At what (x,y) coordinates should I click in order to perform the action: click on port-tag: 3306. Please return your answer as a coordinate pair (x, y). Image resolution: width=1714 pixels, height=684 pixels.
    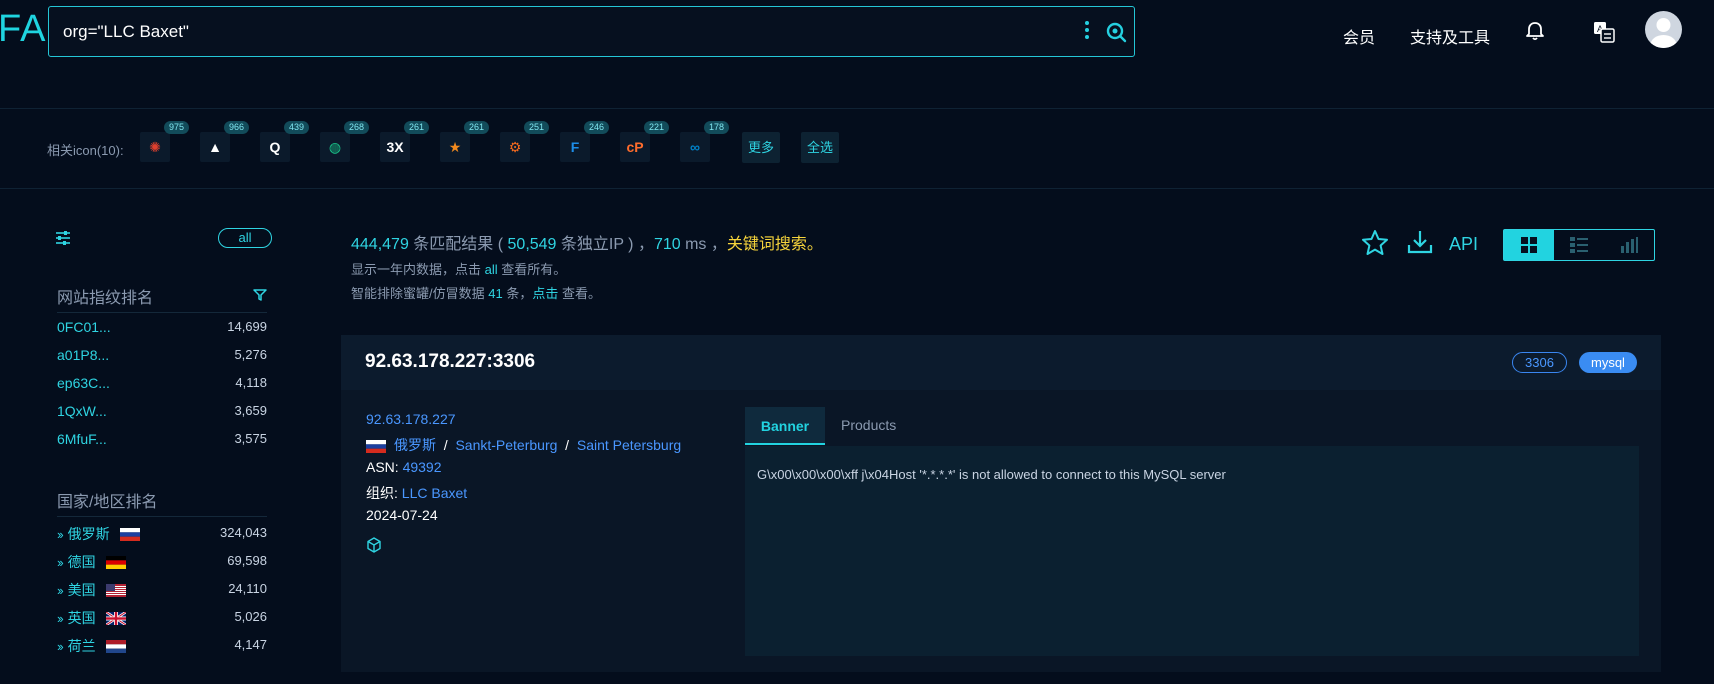
    Looking at the image, I should click on (1539, 362).